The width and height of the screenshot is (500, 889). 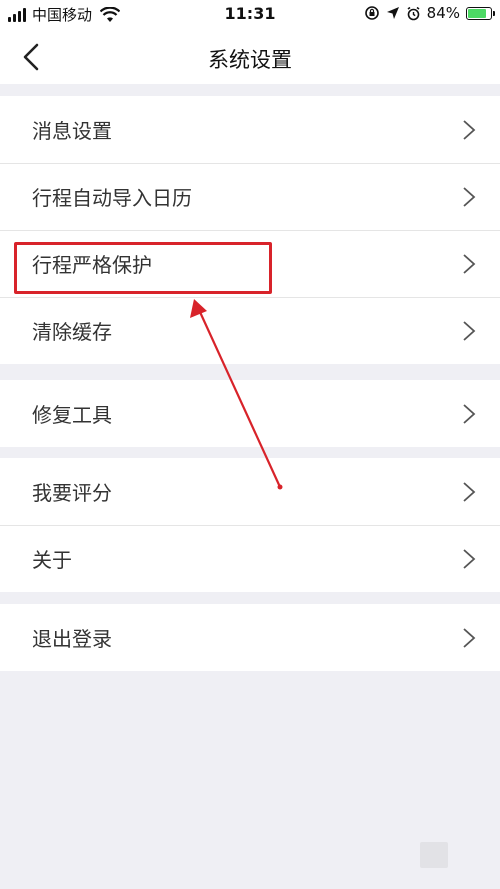 I want to click on settings-group-2: 修复工具, so click(x=250, y=413).